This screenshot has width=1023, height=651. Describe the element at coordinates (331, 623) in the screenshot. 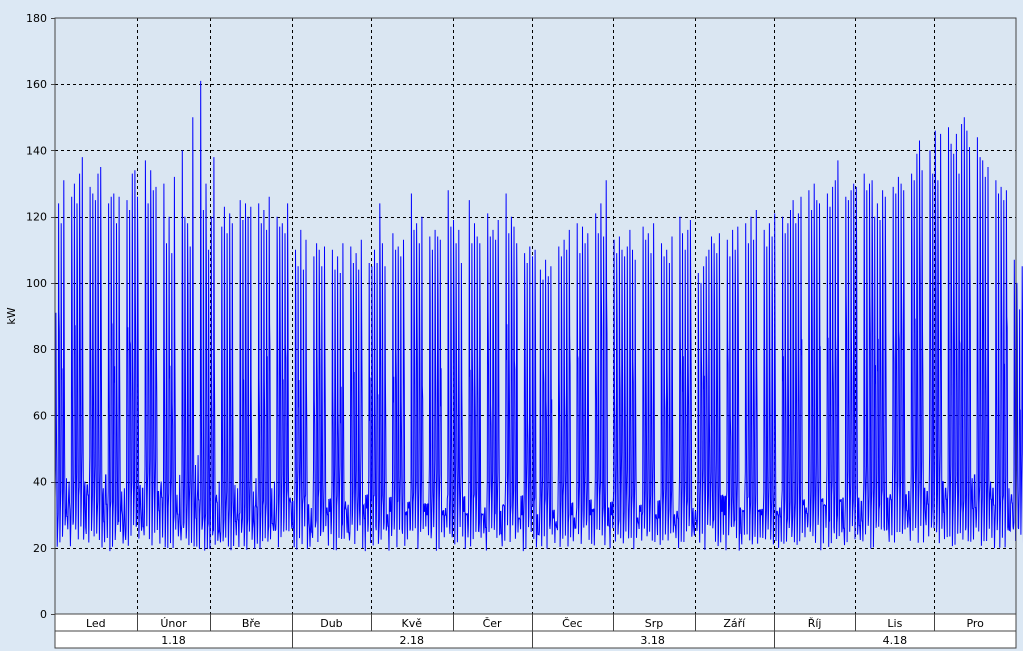

I see `month-label: Dub` at that location.